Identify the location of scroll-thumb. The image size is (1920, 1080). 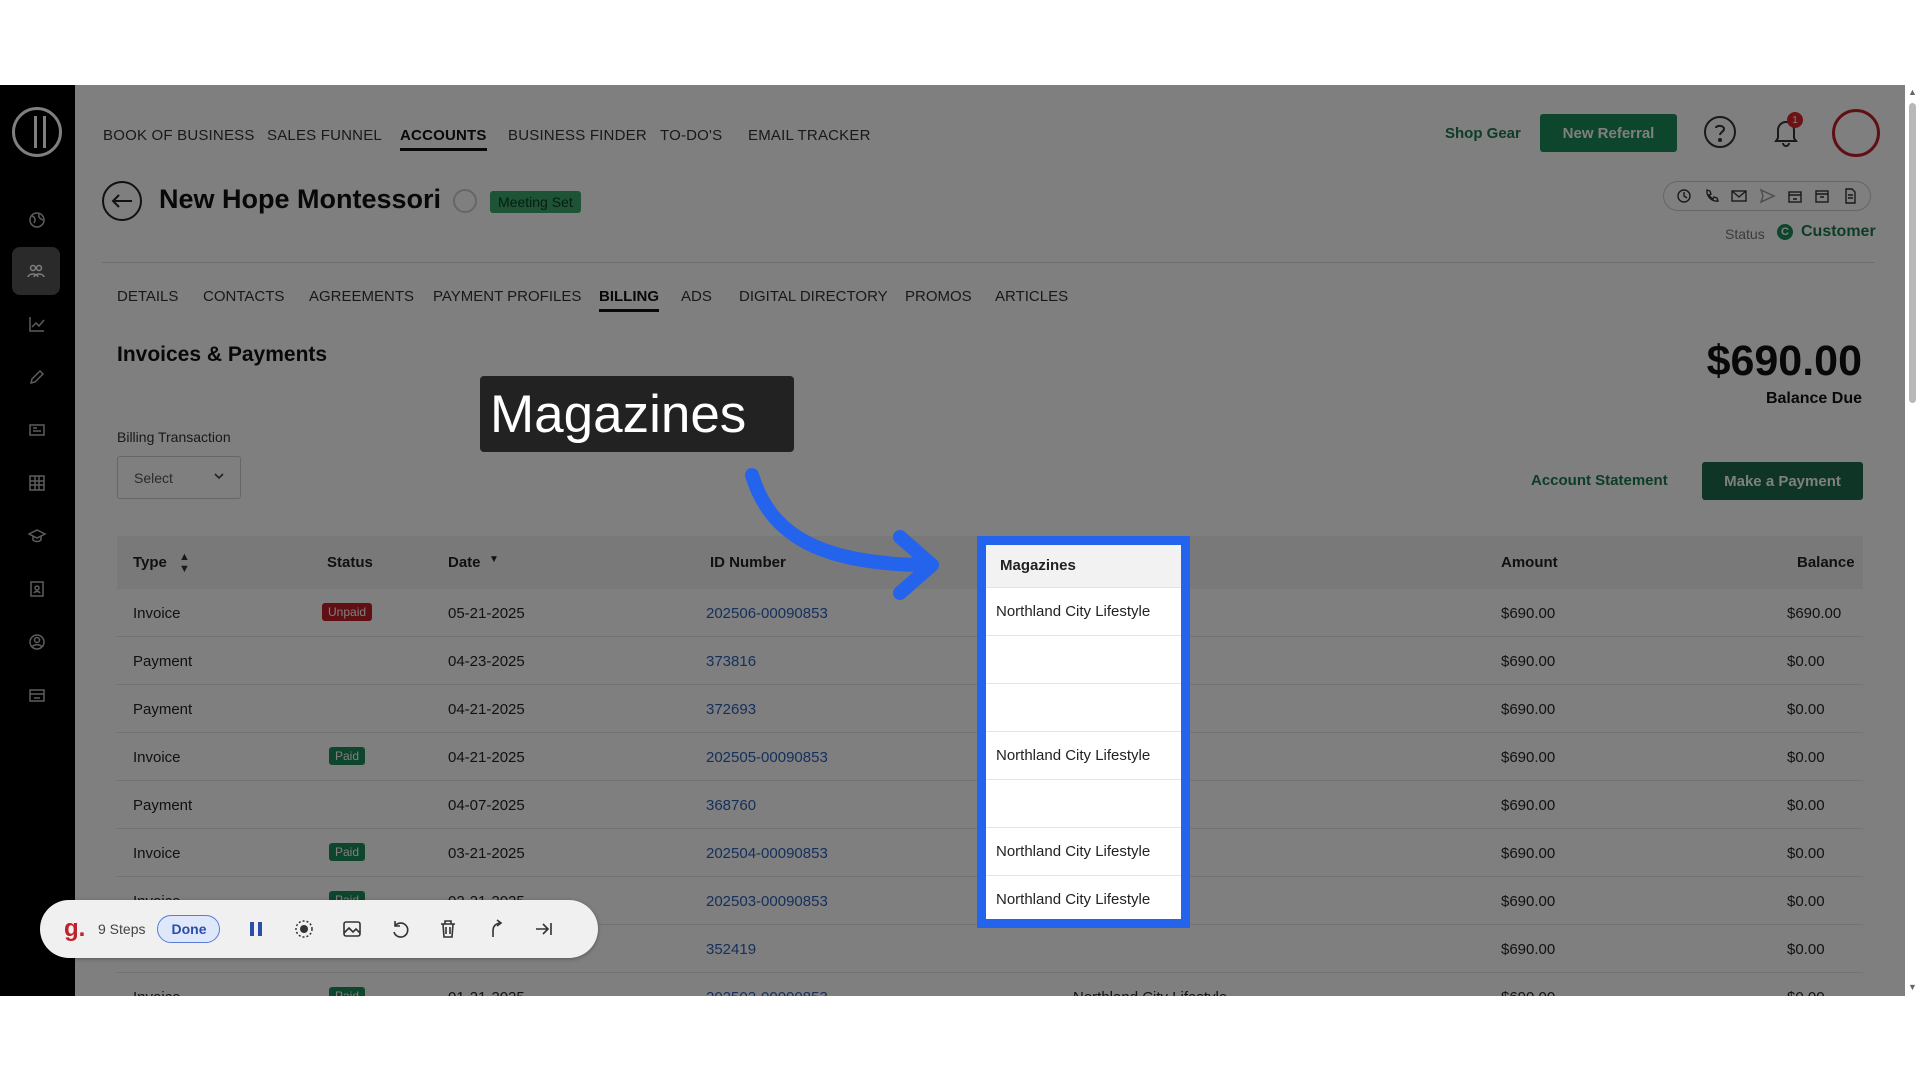
(1912, 253).